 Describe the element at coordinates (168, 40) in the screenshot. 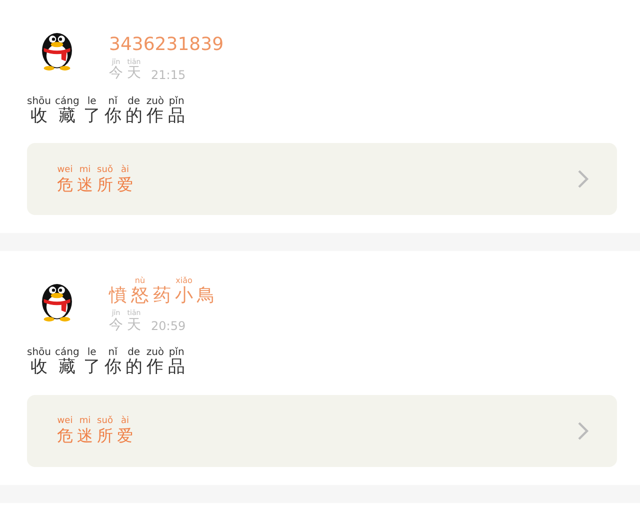

I see `username: 3436231839` at that location.